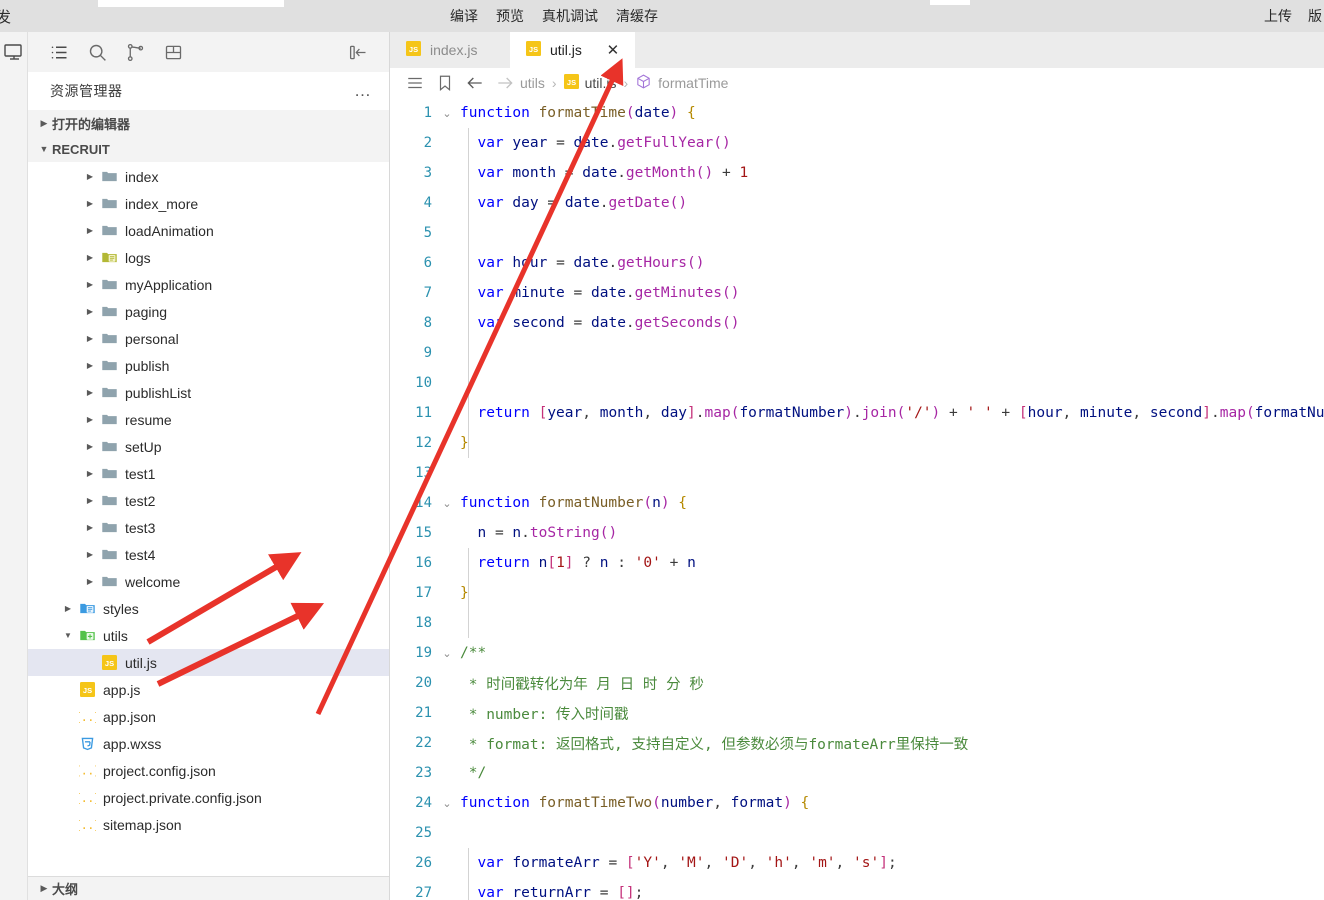 The image size is (1324, 900). I want to click on action-version-clipped: 版, so click(1315, 16).